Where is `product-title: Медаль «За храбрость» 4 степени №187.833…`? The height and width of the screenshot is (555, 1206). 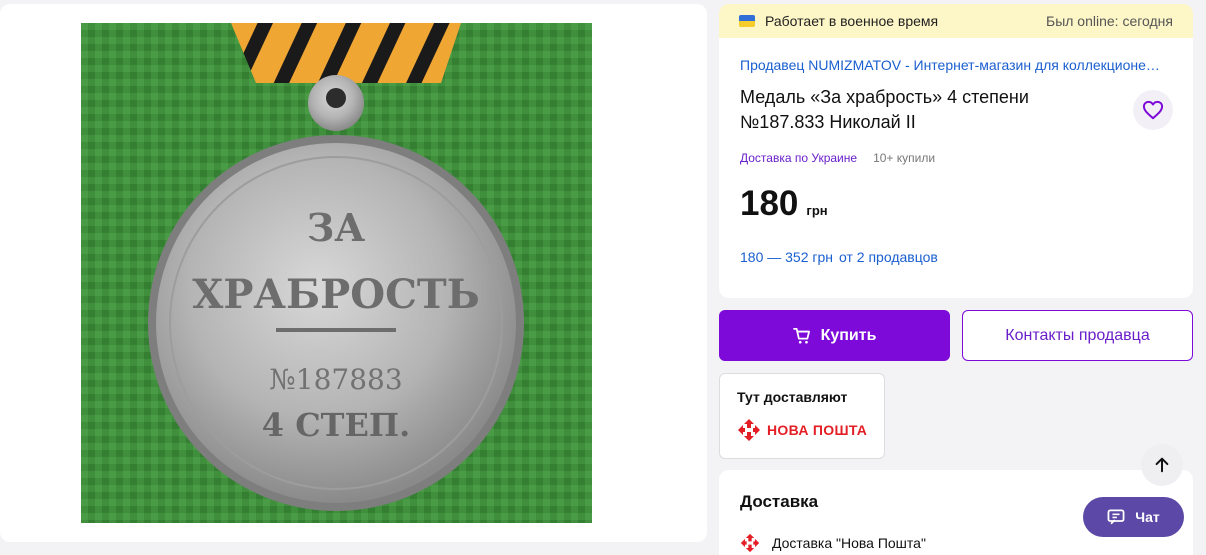 product-title: Медаль «За храбрость» 4 степени №187.833… is located at coordinates (884, 109).